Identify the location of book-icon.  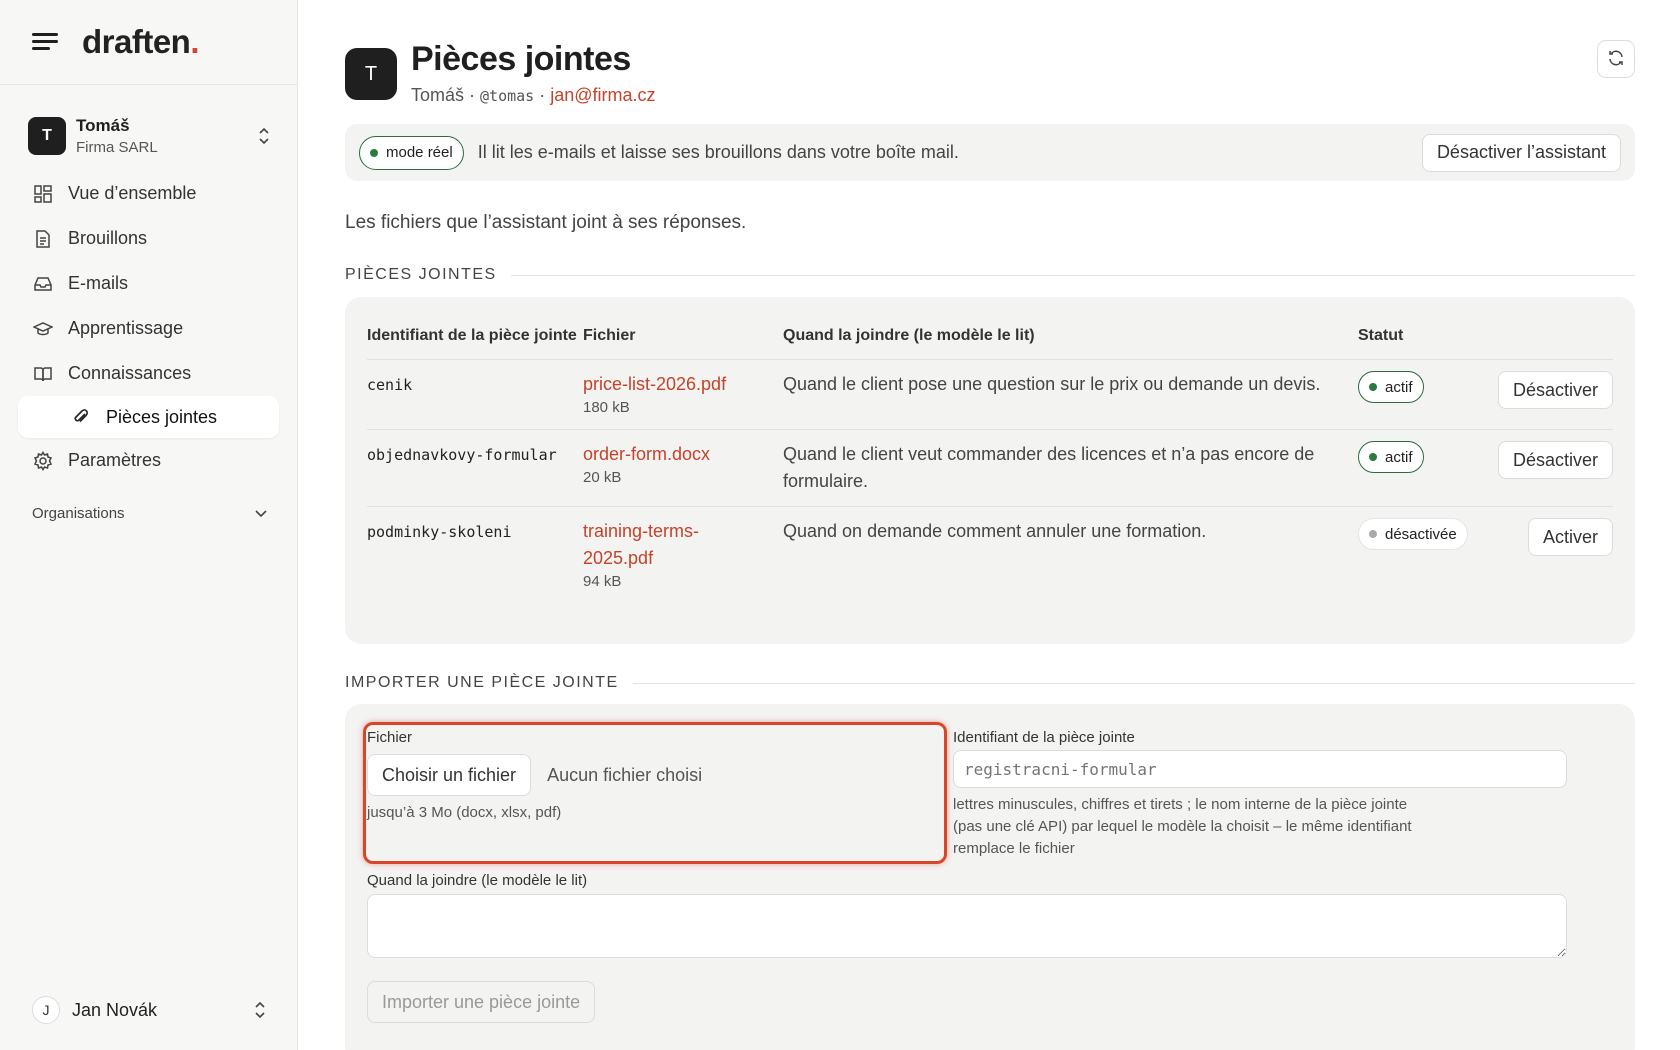
(43, 374).